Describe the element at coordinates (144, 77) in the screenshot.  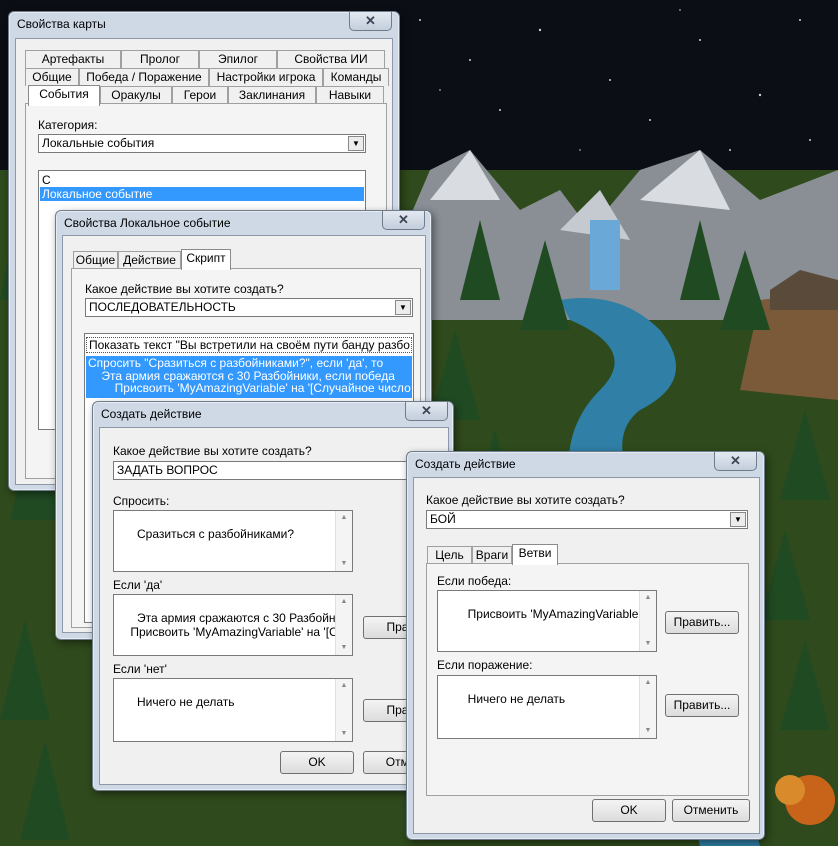
I see `tab-victory-defeat: Победа / Поражение` at that location.